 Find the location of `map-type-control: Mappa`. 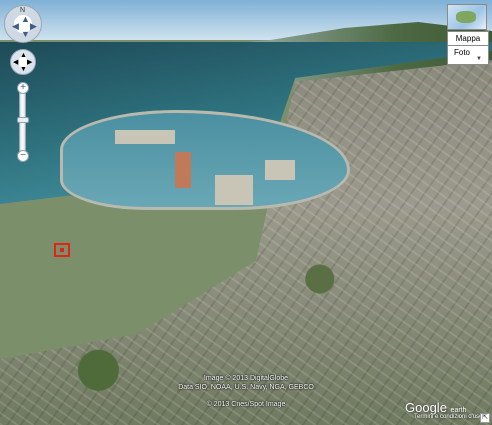

map-type-control: Mappa is located at coordinates (468, 25).